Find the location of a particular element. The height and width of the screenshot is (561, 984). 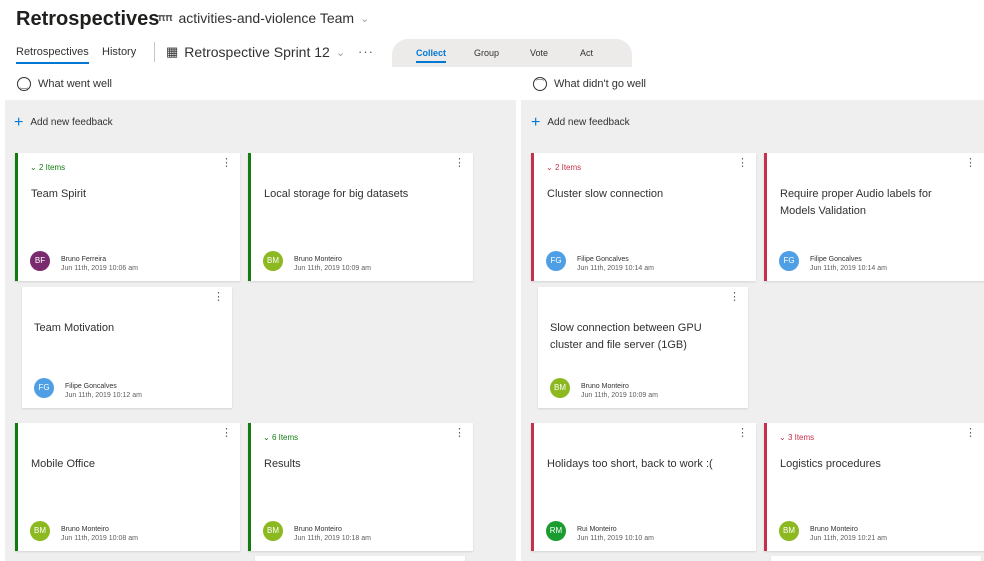

group-expander: ⌄ 3 Items is located at coordinates (796, 437).